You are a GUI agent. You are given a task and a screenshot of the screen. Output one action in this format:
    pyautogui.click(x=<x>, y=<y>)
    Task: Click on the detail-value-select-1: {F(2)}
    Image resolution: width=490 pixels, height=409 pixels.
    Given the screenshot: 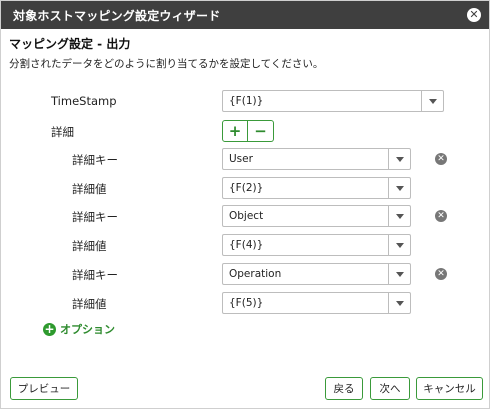 What is the action you would take?
    pyautogui.click(x=316, y=188)
    